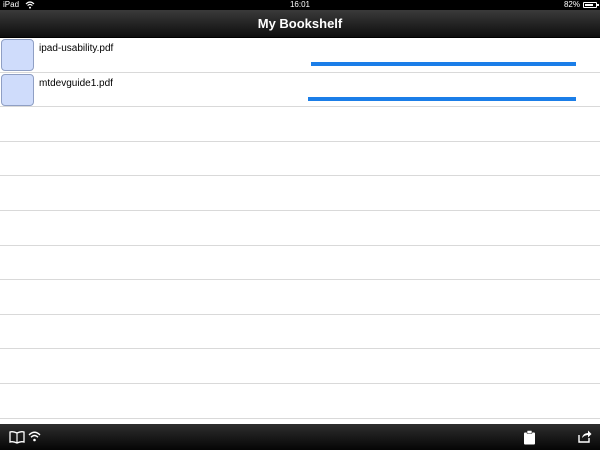 This screenshot has height=450, width=600. What do you see at coordinates (76, 48) in the screenshot?
I see `file-name: ipad-usability.pdf` at bounding box center [76, 48].